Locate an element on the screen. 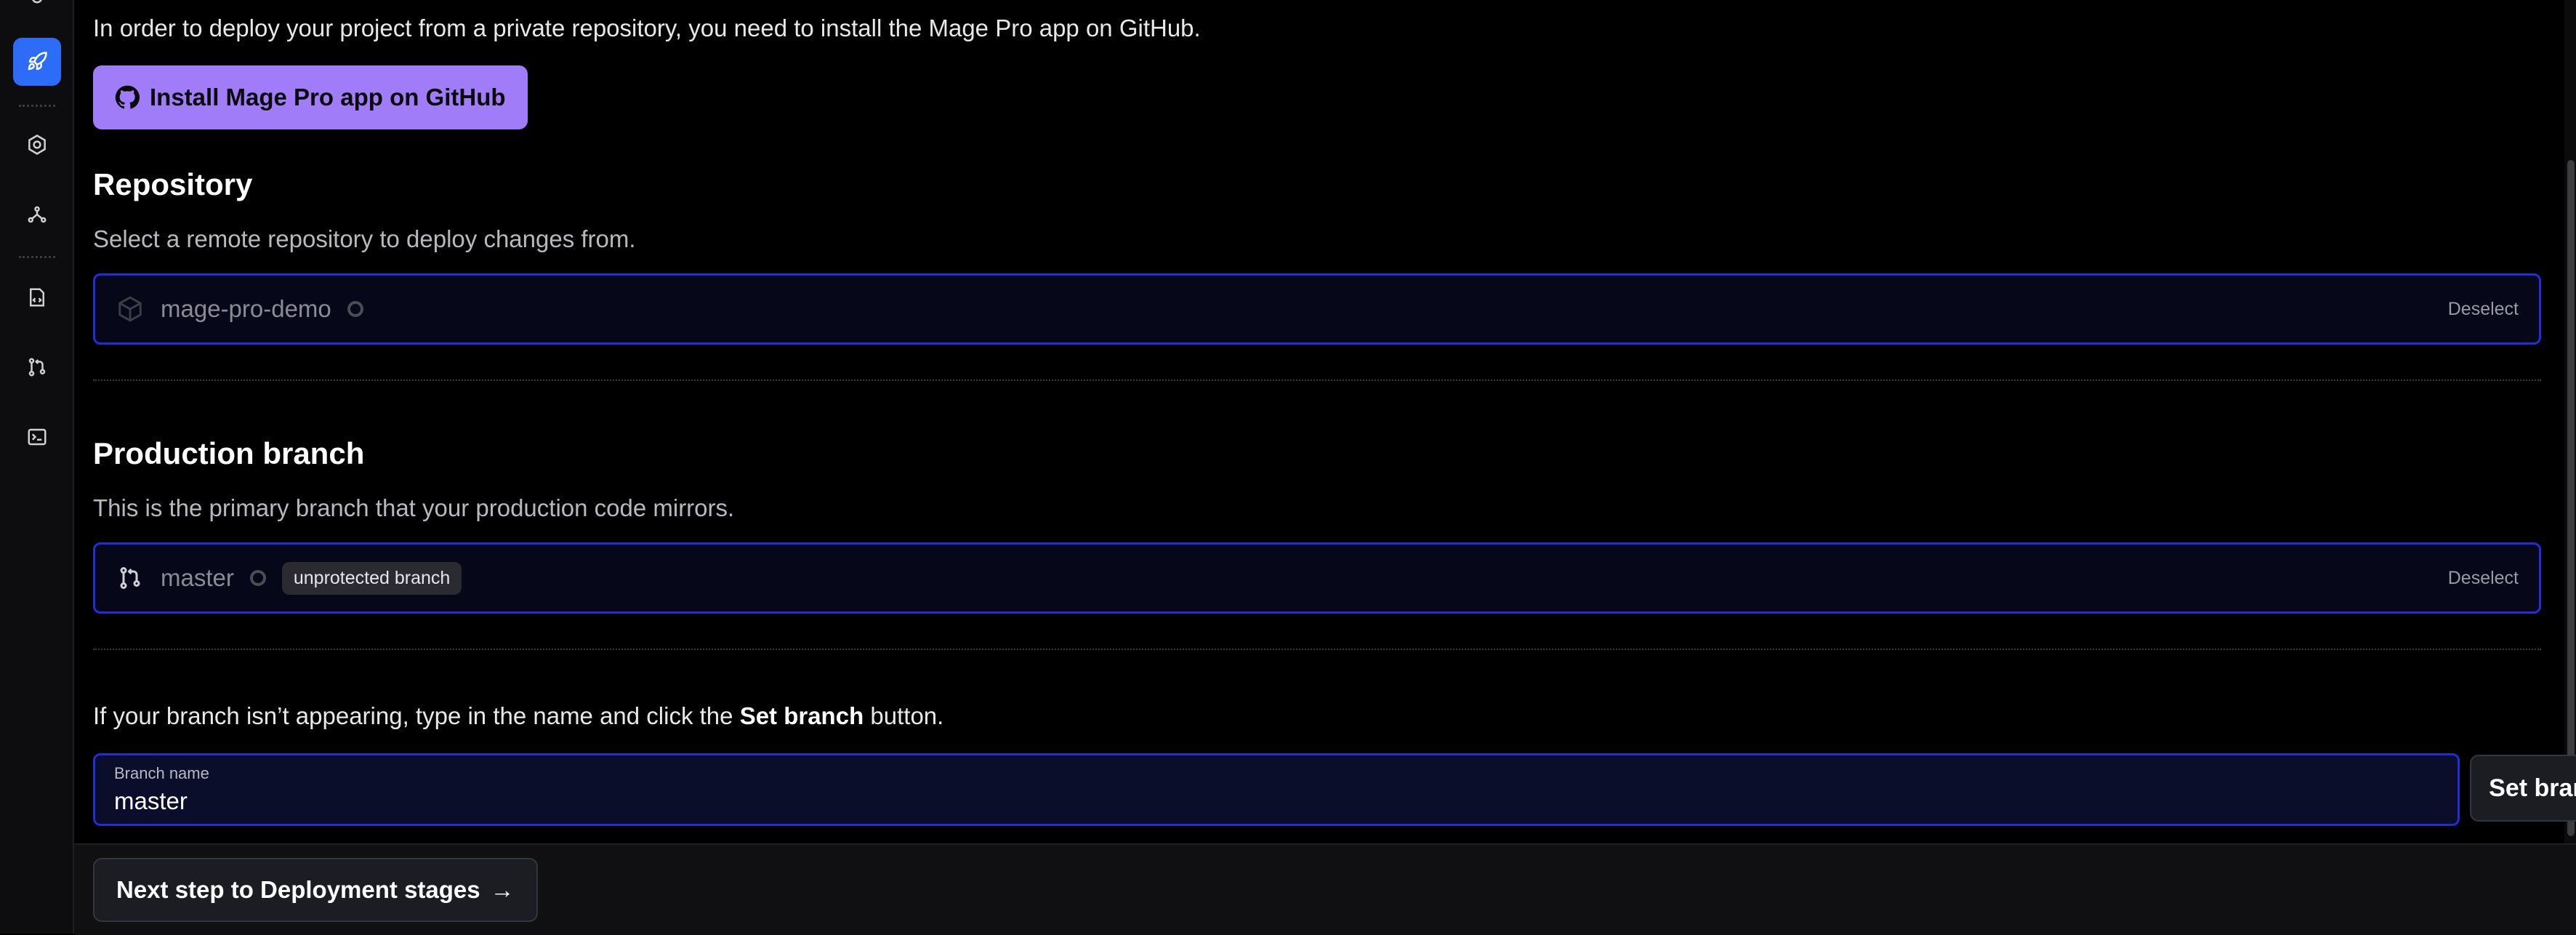 The image size is (2576, 935). install-github-app-button: Install Mage Pro app on GitHub is located at coordinates (310, 97).